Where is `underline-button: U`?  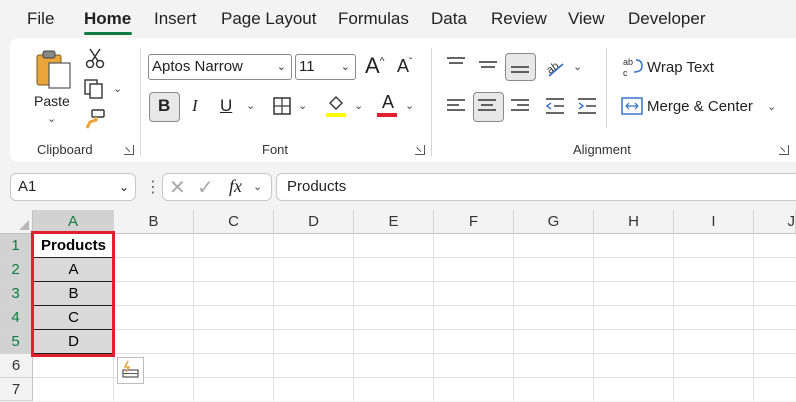
underline-button: U is located at coordinates (226, 106).